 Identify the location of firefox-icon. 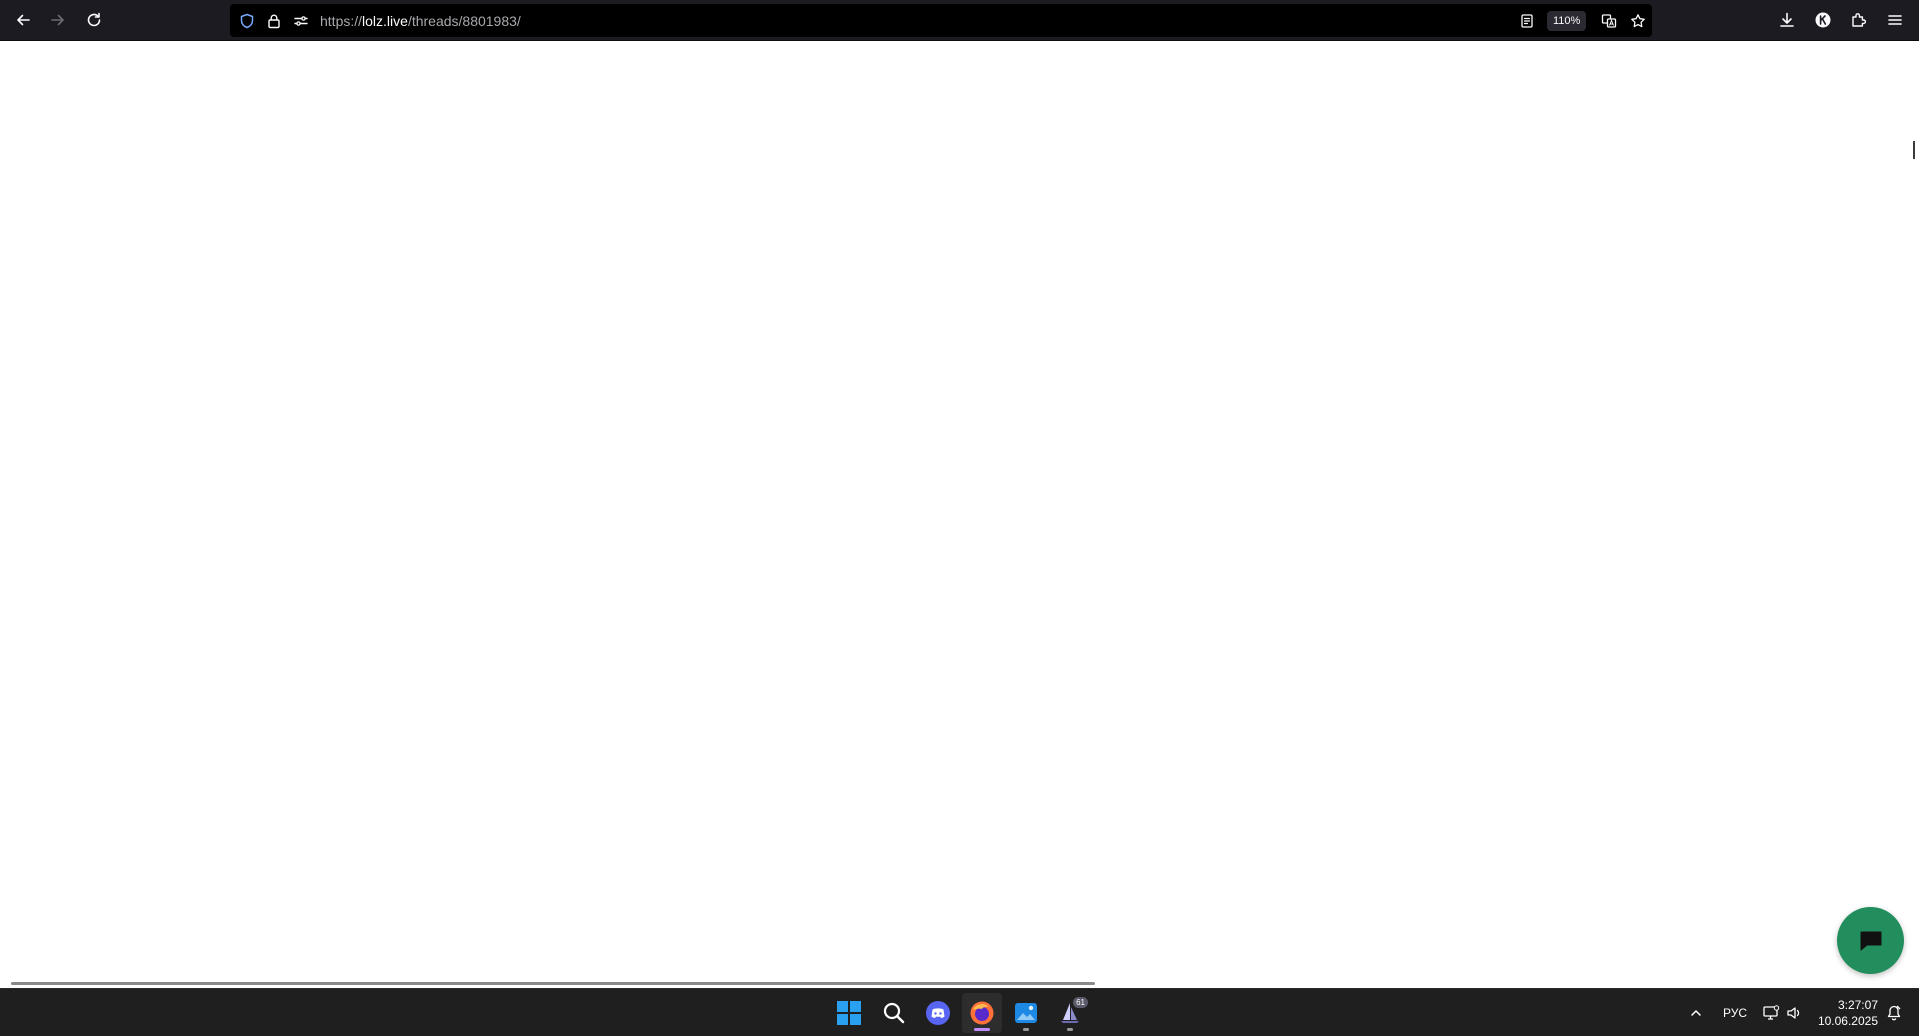
(982, 1013).